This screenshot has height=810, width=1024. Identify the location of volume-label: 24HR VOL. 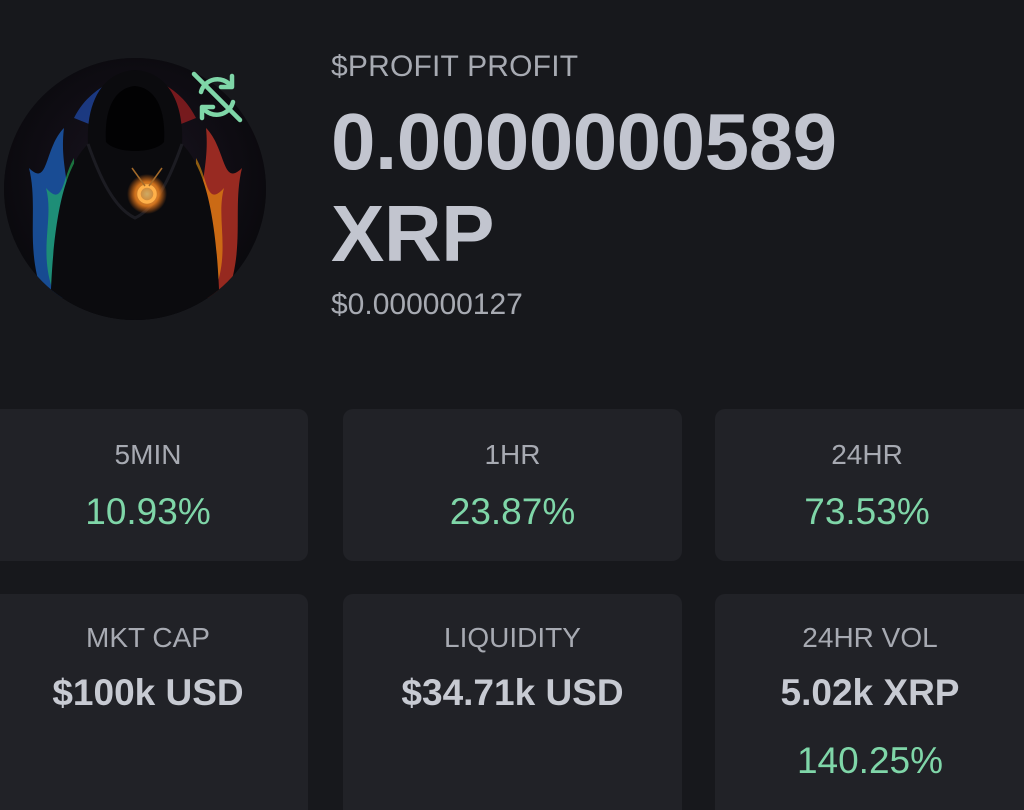
(870, 637).